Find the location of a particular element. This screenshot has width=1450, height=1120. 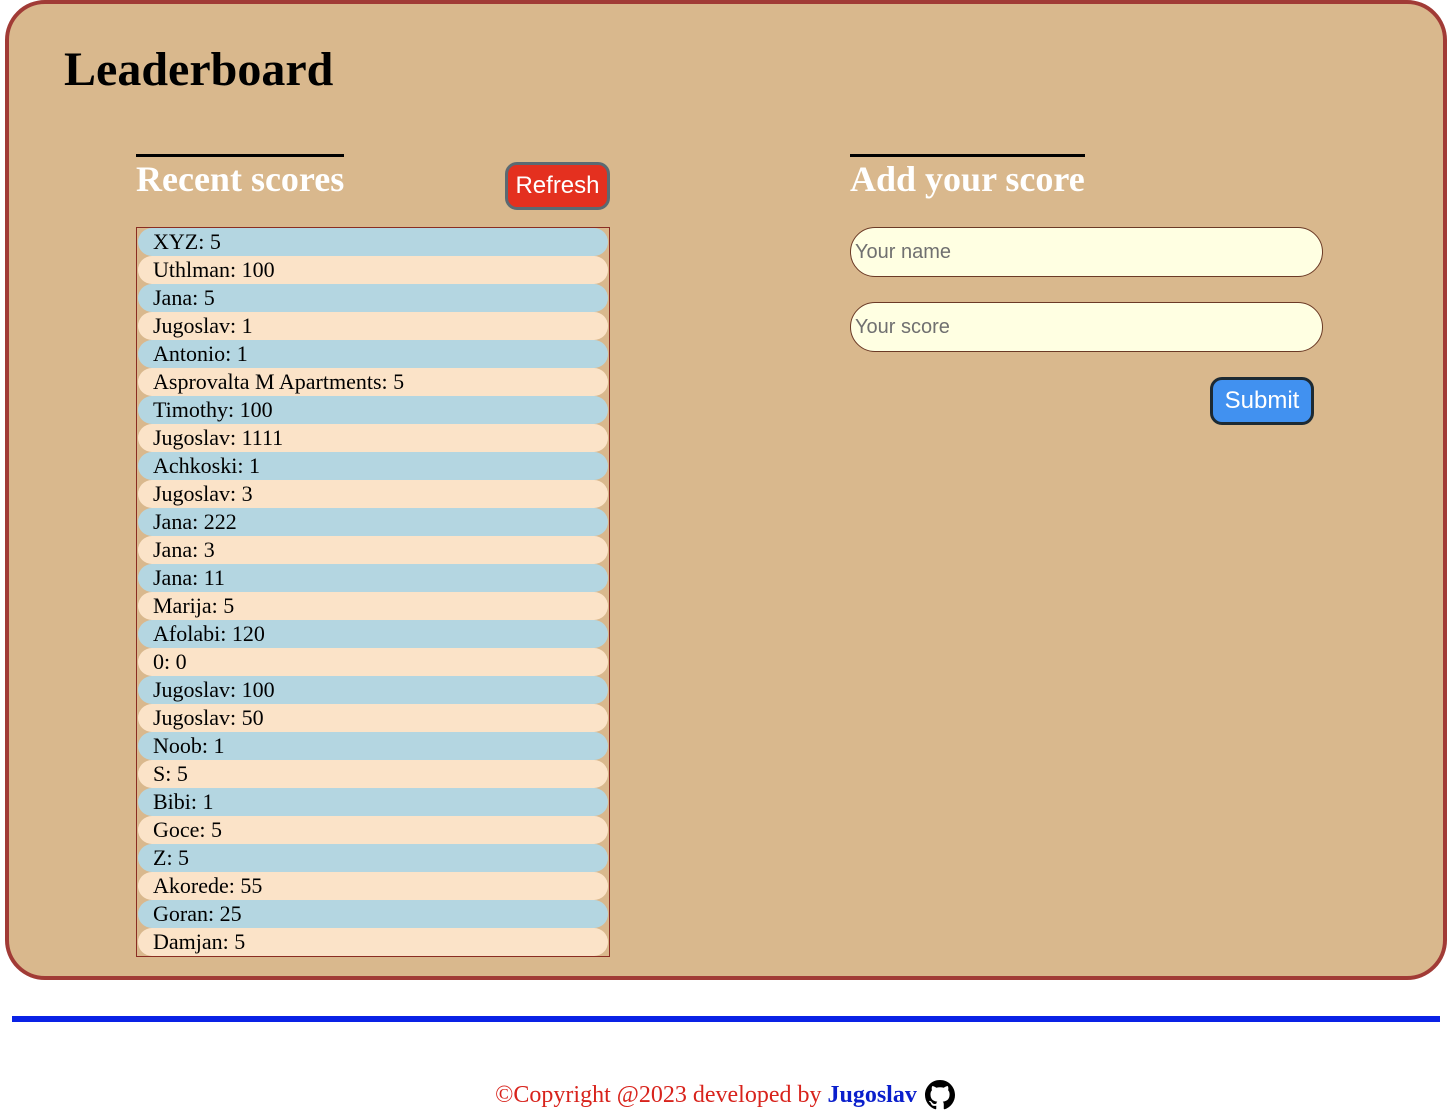

score-list-item: Jugoslav: 1111 is located at coordinates (373, 438).